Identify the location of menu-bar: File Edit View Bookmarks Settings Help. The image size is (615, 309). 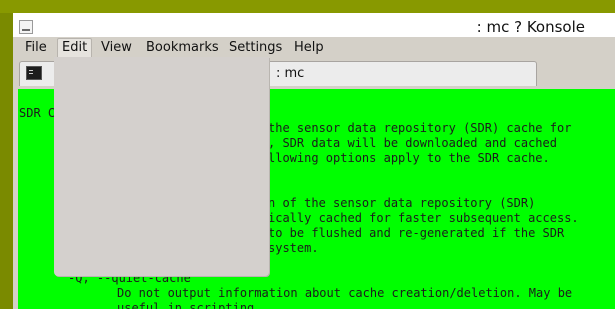
(314, 48).